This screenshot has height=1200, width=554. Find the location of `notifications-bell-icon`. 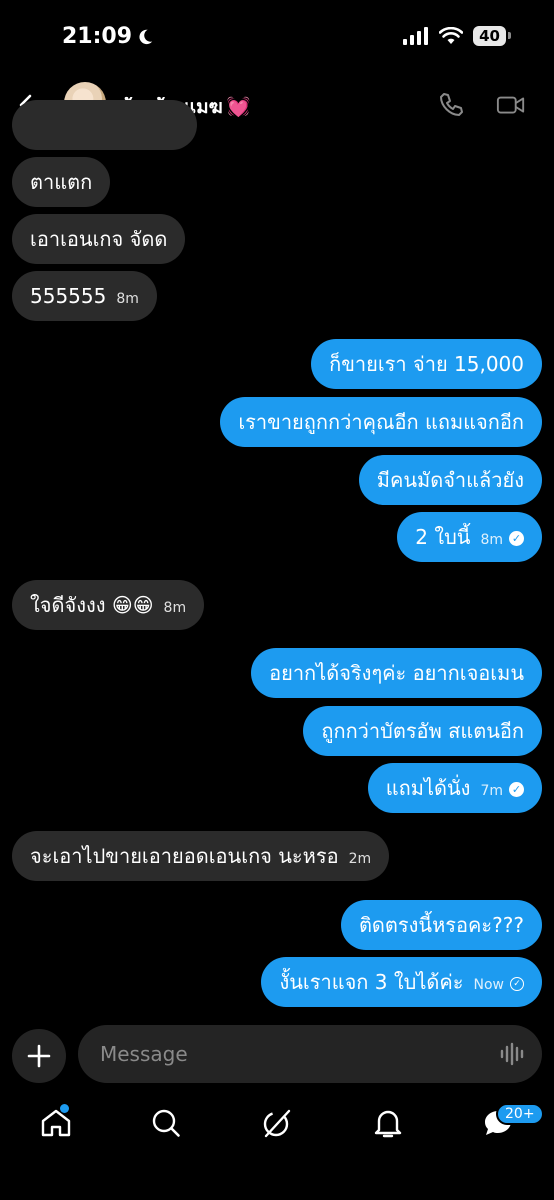

notifications-bell-icon is located at coordinates (388, 1123).